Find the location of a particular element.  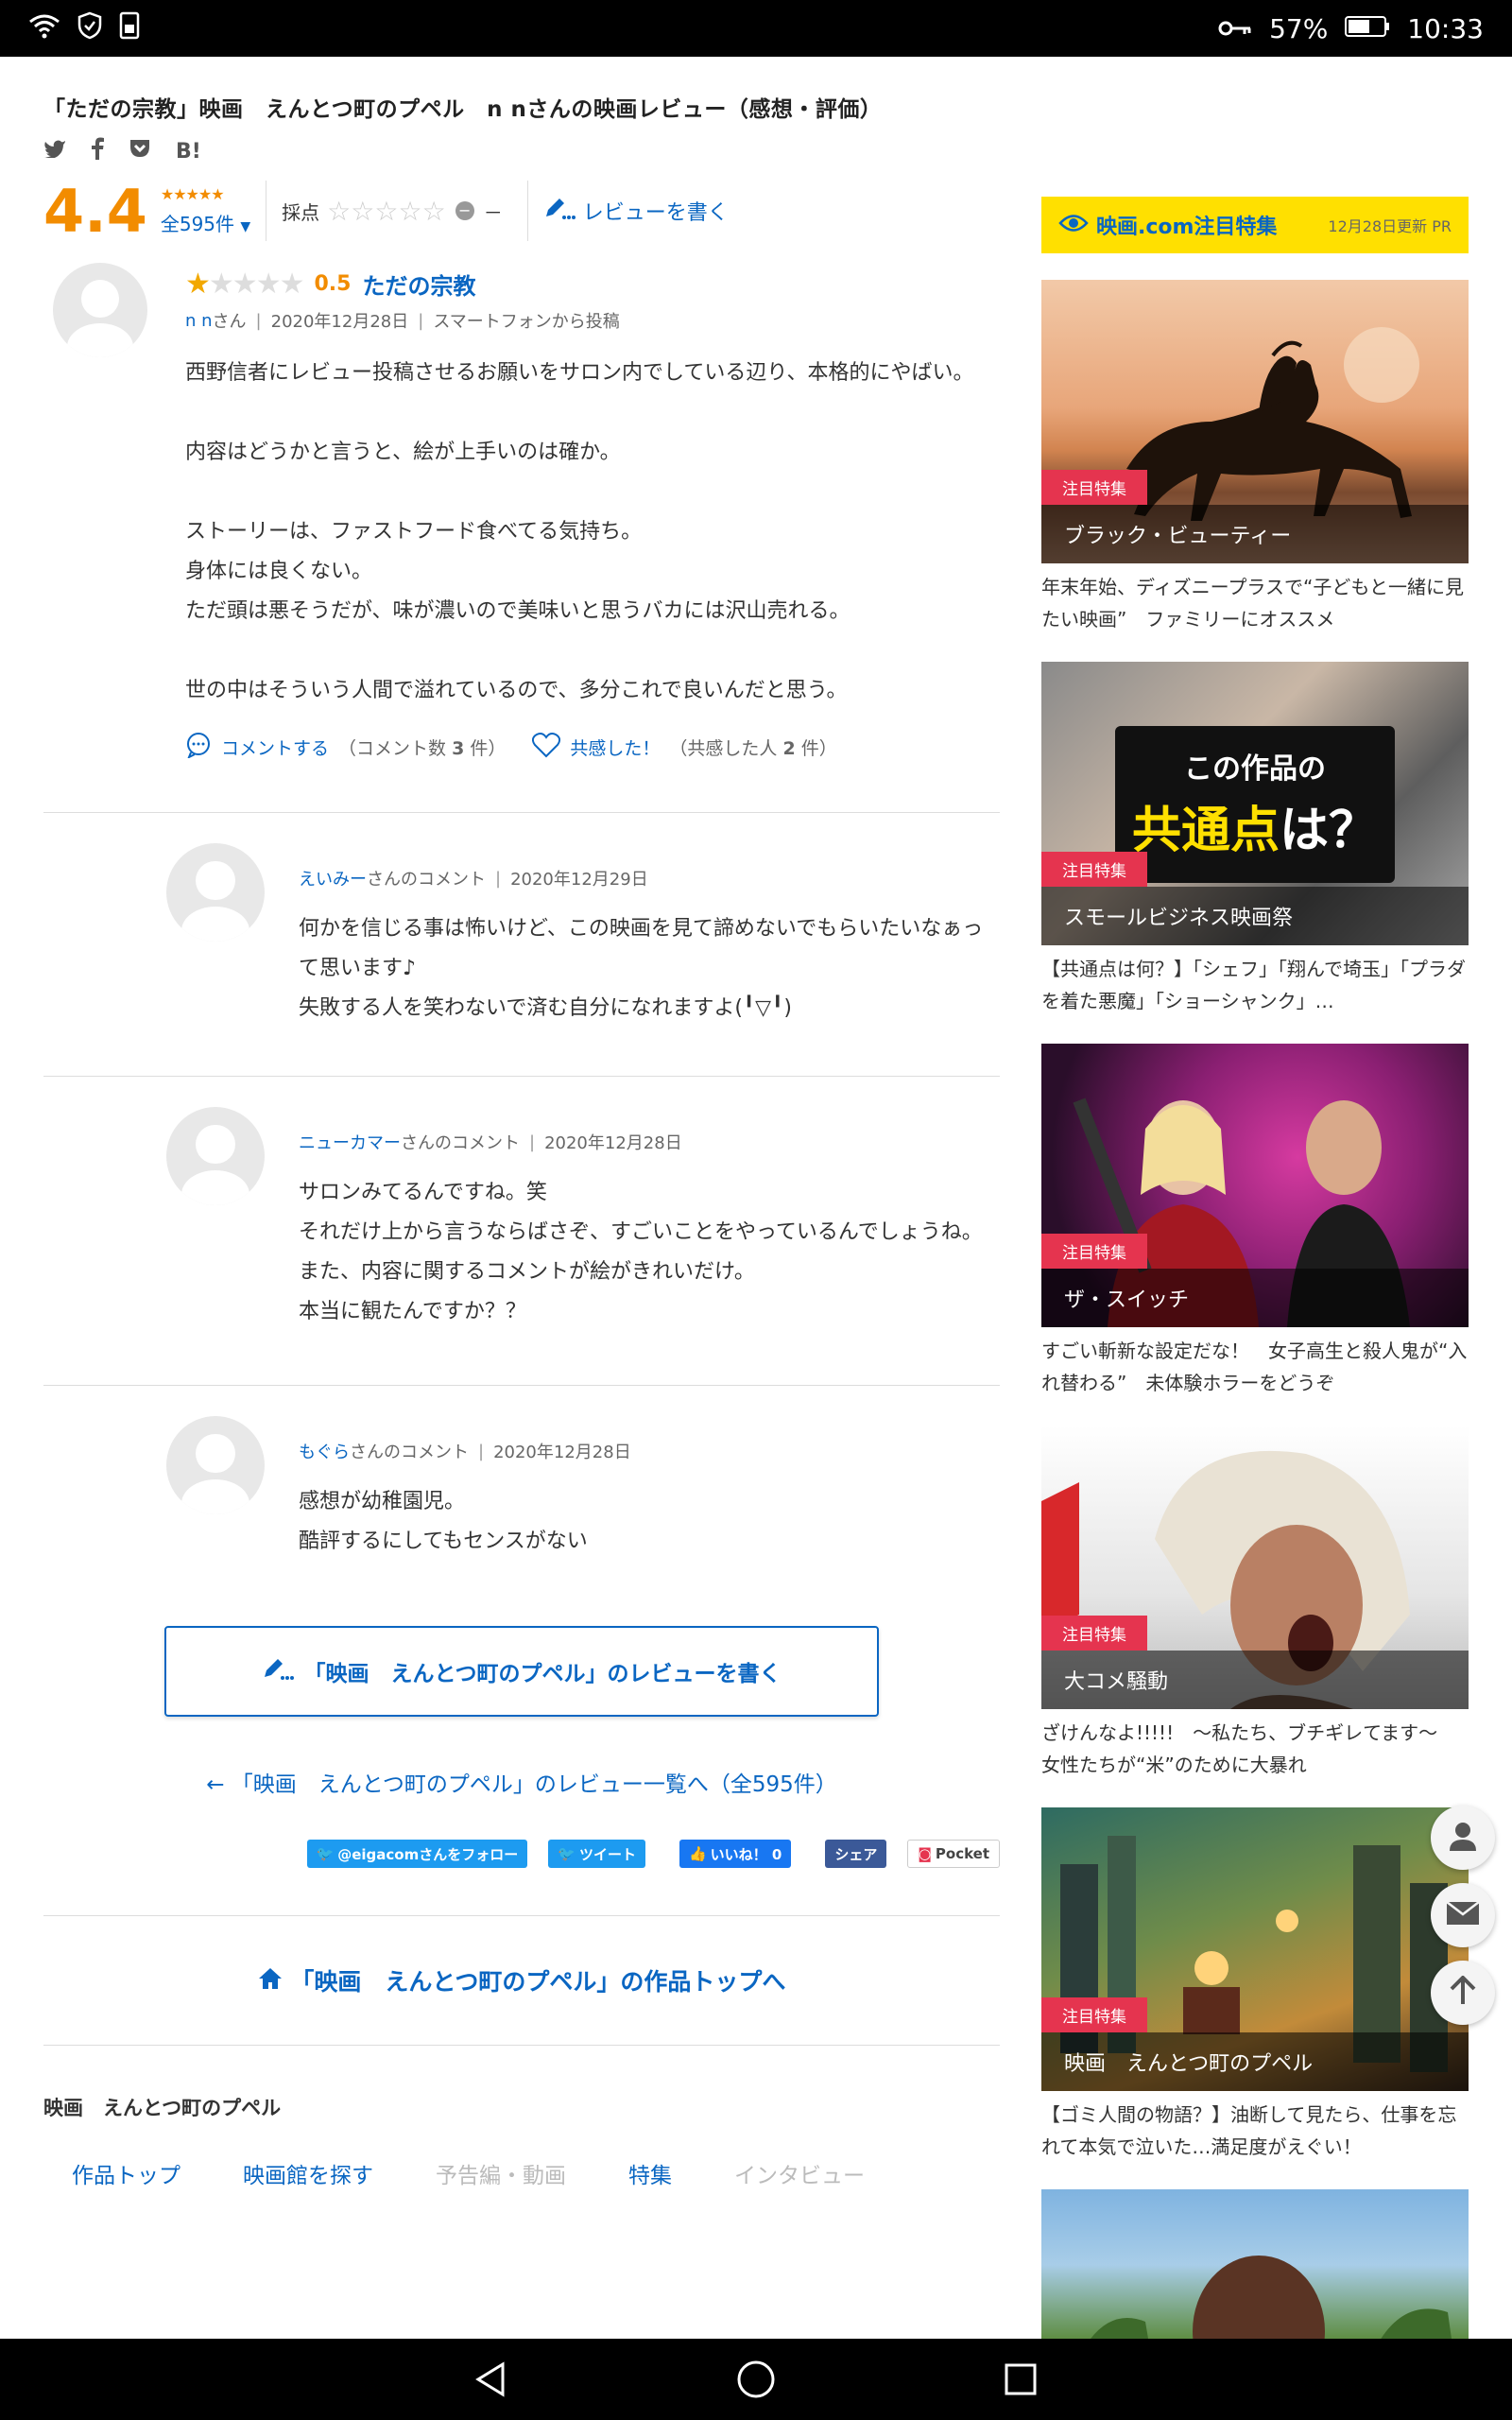

feature-overlay: この作品の 共通点は？ is located at coordinates (1255, 804).